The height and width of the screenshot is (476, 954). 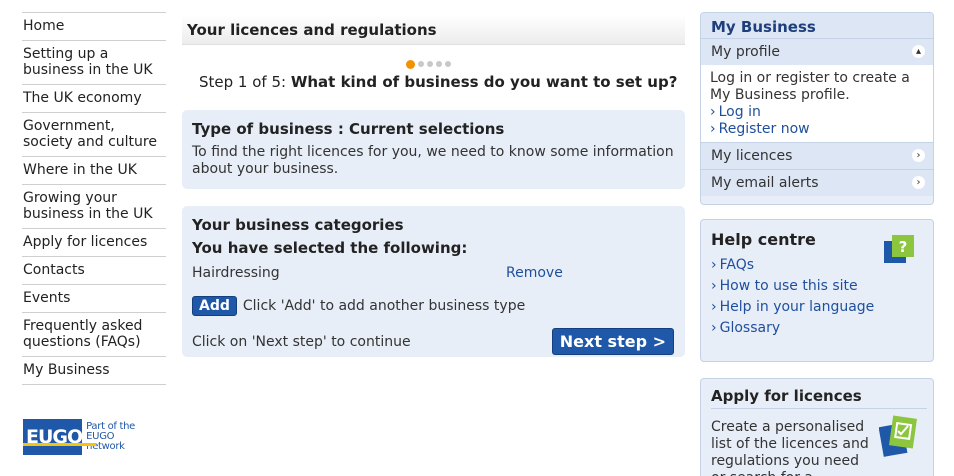 What do you see at coordinates (746, 52) in the screenshot?
I see `my-profile-label: My profile` at bounding box center [746, 52].